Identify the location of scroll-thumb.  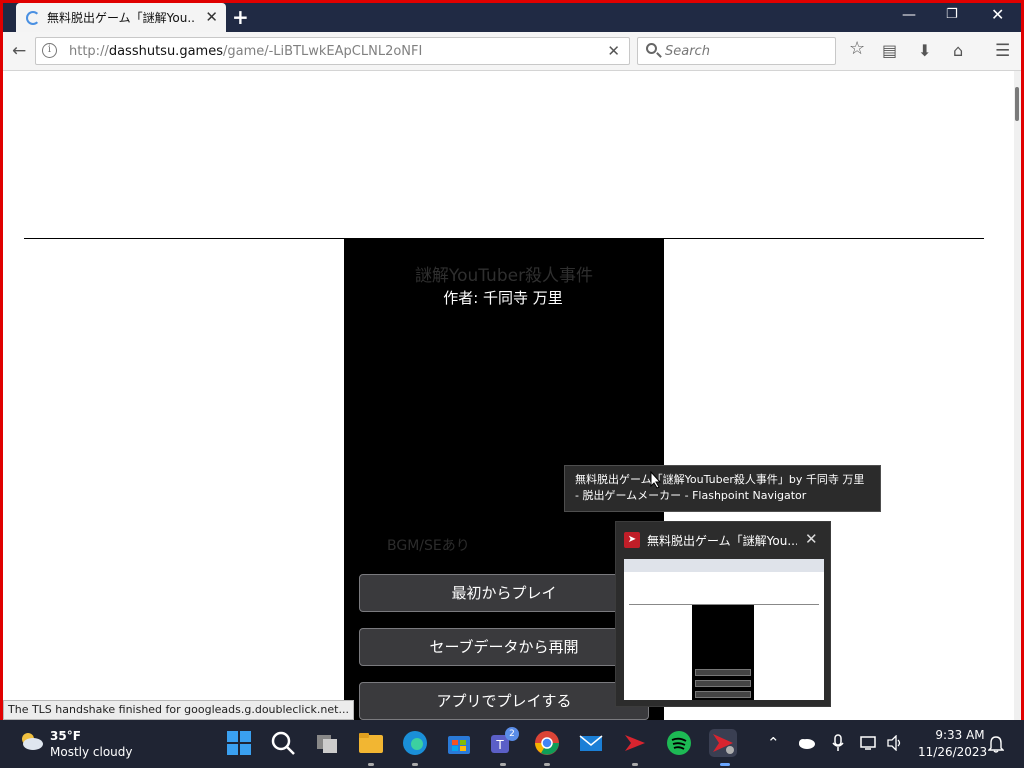
(1017, 104).